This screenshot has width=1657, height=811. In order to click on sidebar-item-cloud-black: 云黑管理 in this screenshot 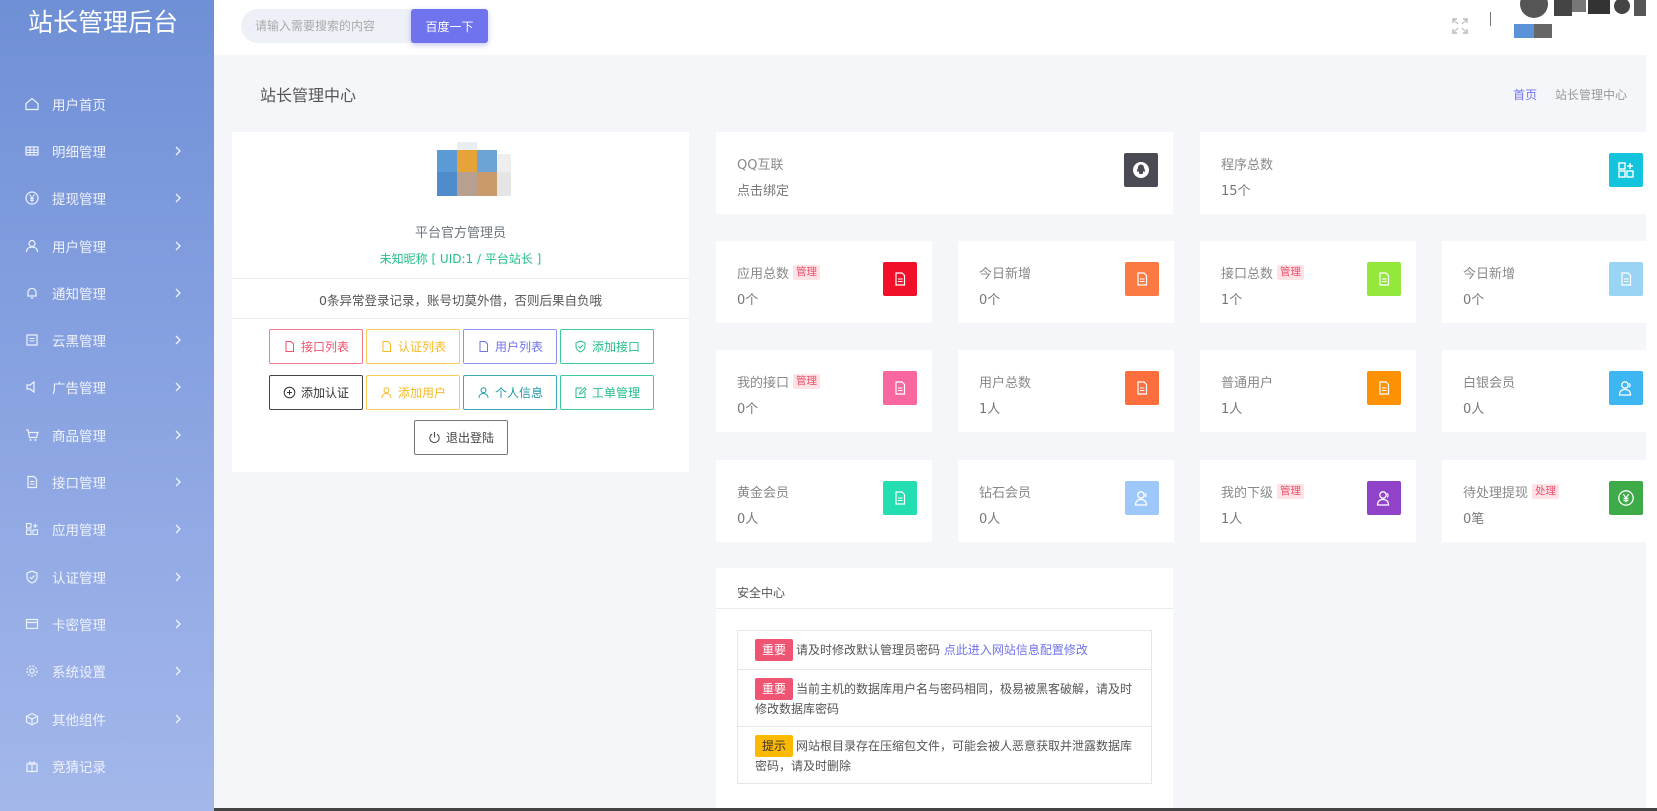, I will do `click(107, 339)`.